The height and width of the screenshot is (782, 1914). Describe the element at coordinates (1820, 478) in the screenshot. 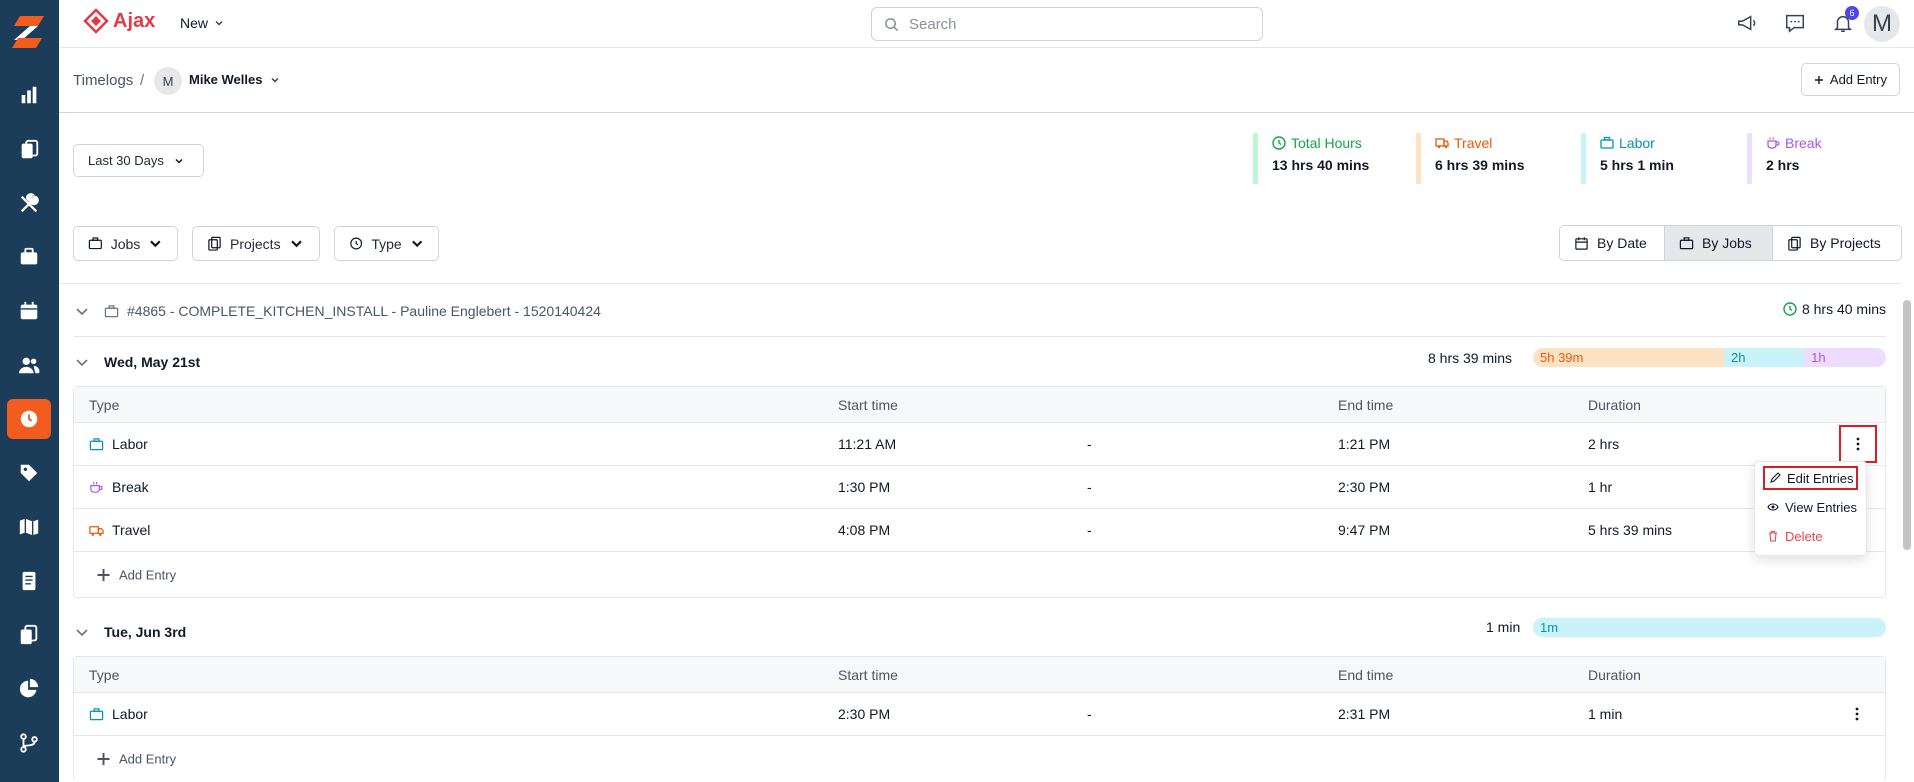

I see `menu-item-label: Edit Entries` at that location.